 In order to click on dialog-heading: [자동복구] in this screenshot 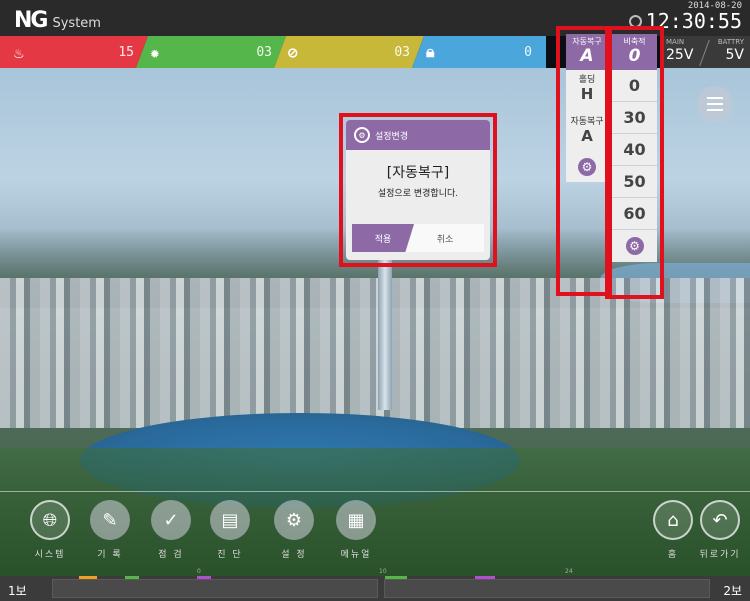, I will do `click(418, 173)`.